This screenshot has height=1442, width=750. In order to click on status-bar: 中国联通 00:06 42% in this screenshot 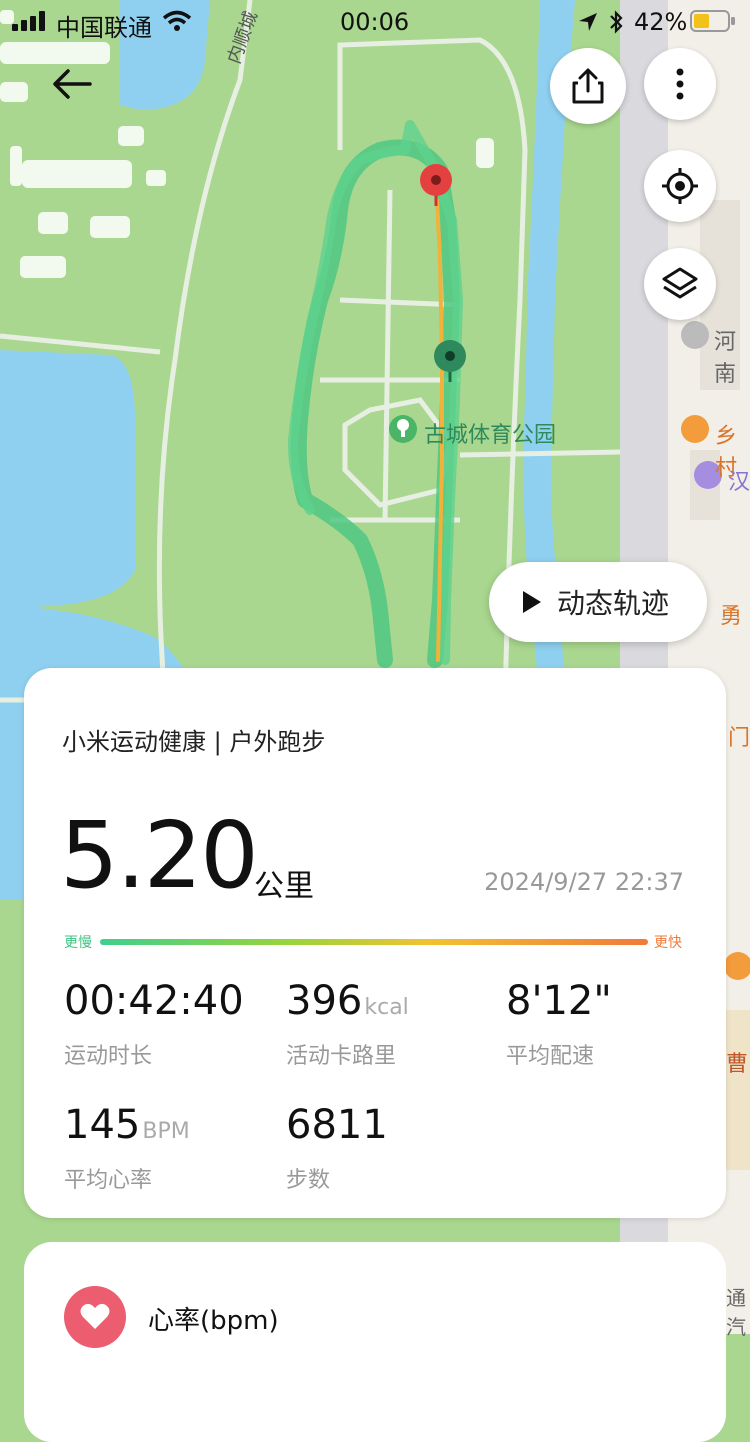, I will do `click(375, 22)`.